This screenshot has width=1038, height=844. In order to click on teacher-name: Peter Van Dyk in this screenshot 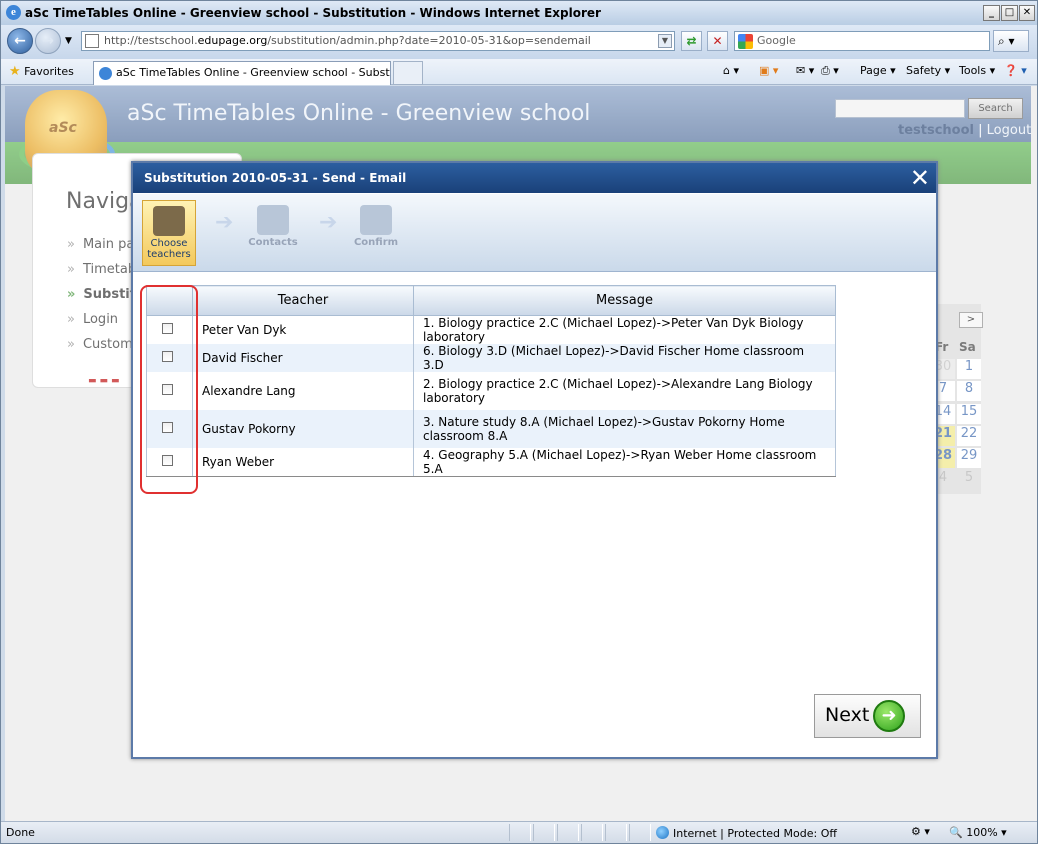, I will do `click(303, 329)`.